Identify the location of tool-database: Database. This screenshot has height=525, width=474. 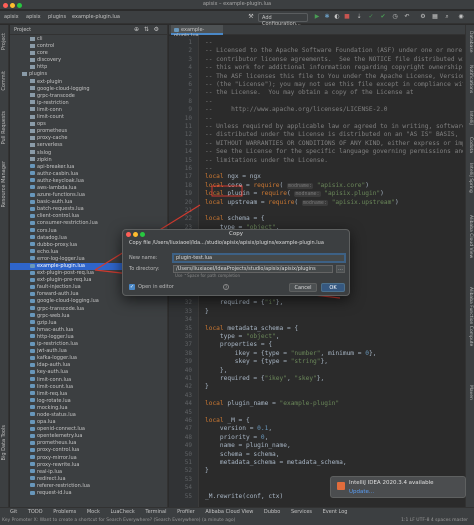
(470, 41).